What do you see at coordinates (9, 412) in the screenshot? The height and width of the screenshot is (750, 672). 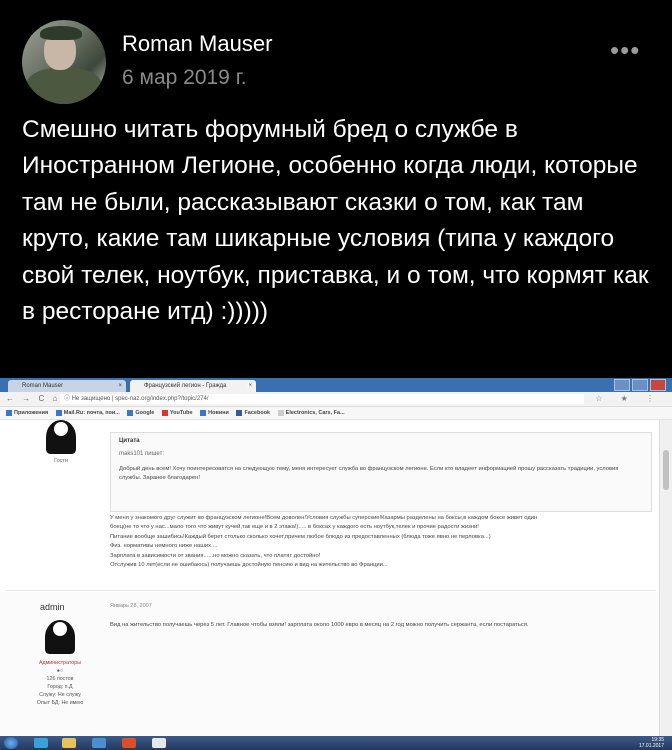 I see `apps-icon` at bounding box center [9, 412].